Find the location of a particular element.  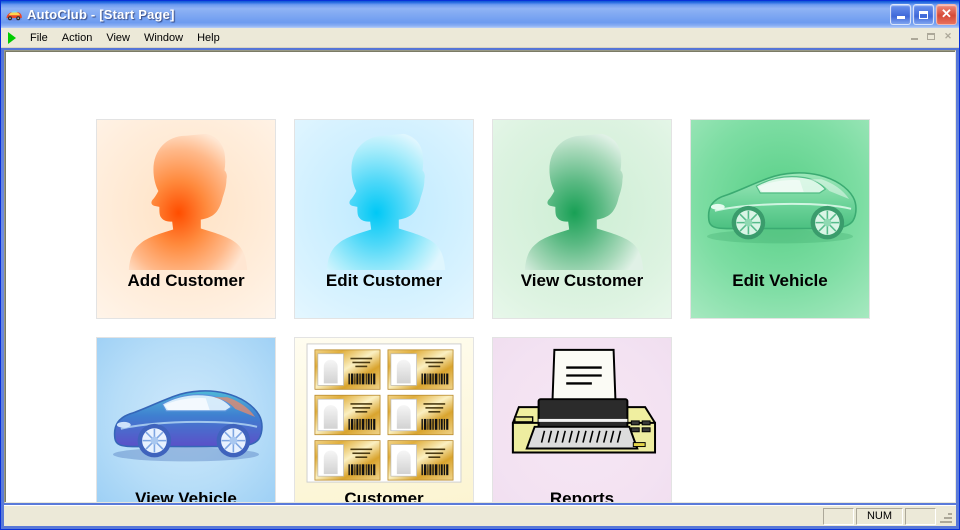

menu-item-action: Action is located at coordinates (77, 38).